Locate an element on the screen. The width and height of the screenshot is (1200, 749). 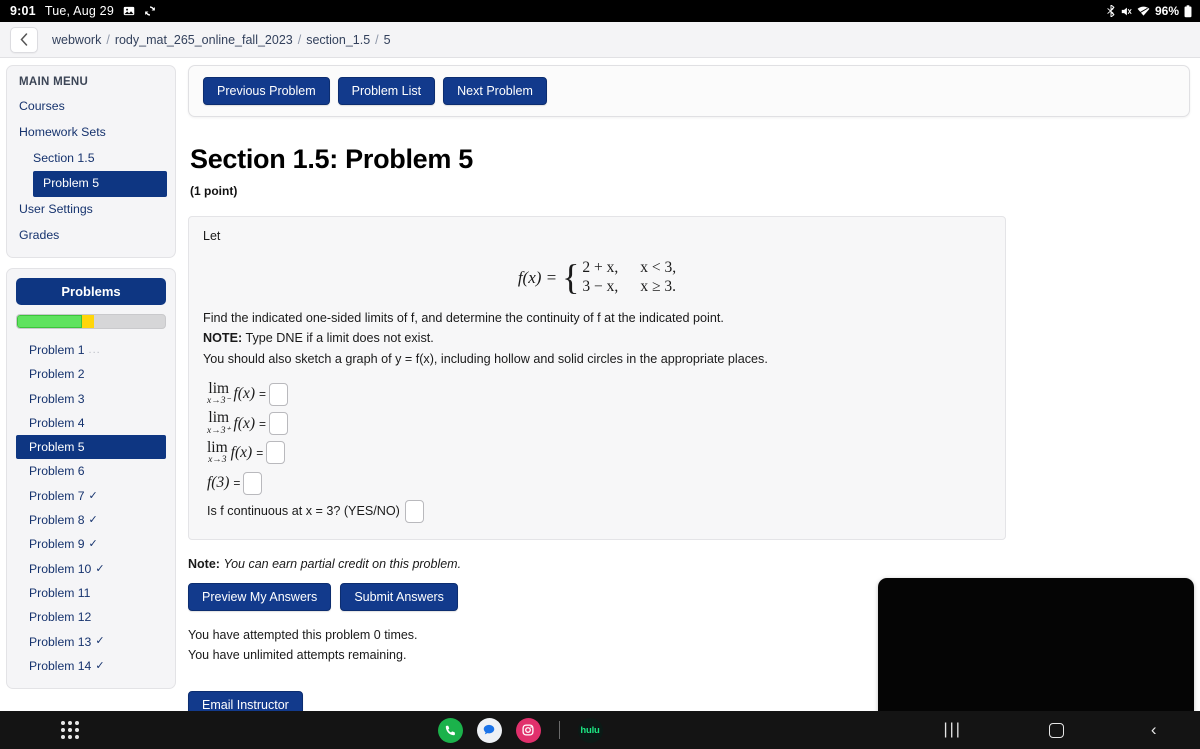
continuity-row: Is f continuous at x = 3? (YES/NO) is located at coordinates (599, 511).